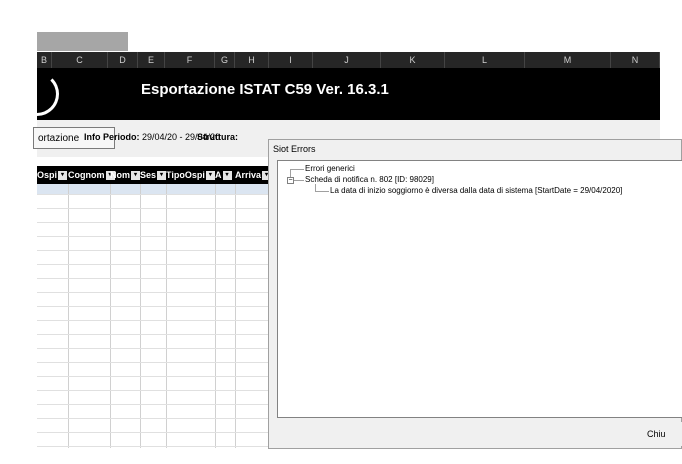 This screenshot has width=682, height=464. I want to click on grid-header-label: Ospi, so click(47, 175).